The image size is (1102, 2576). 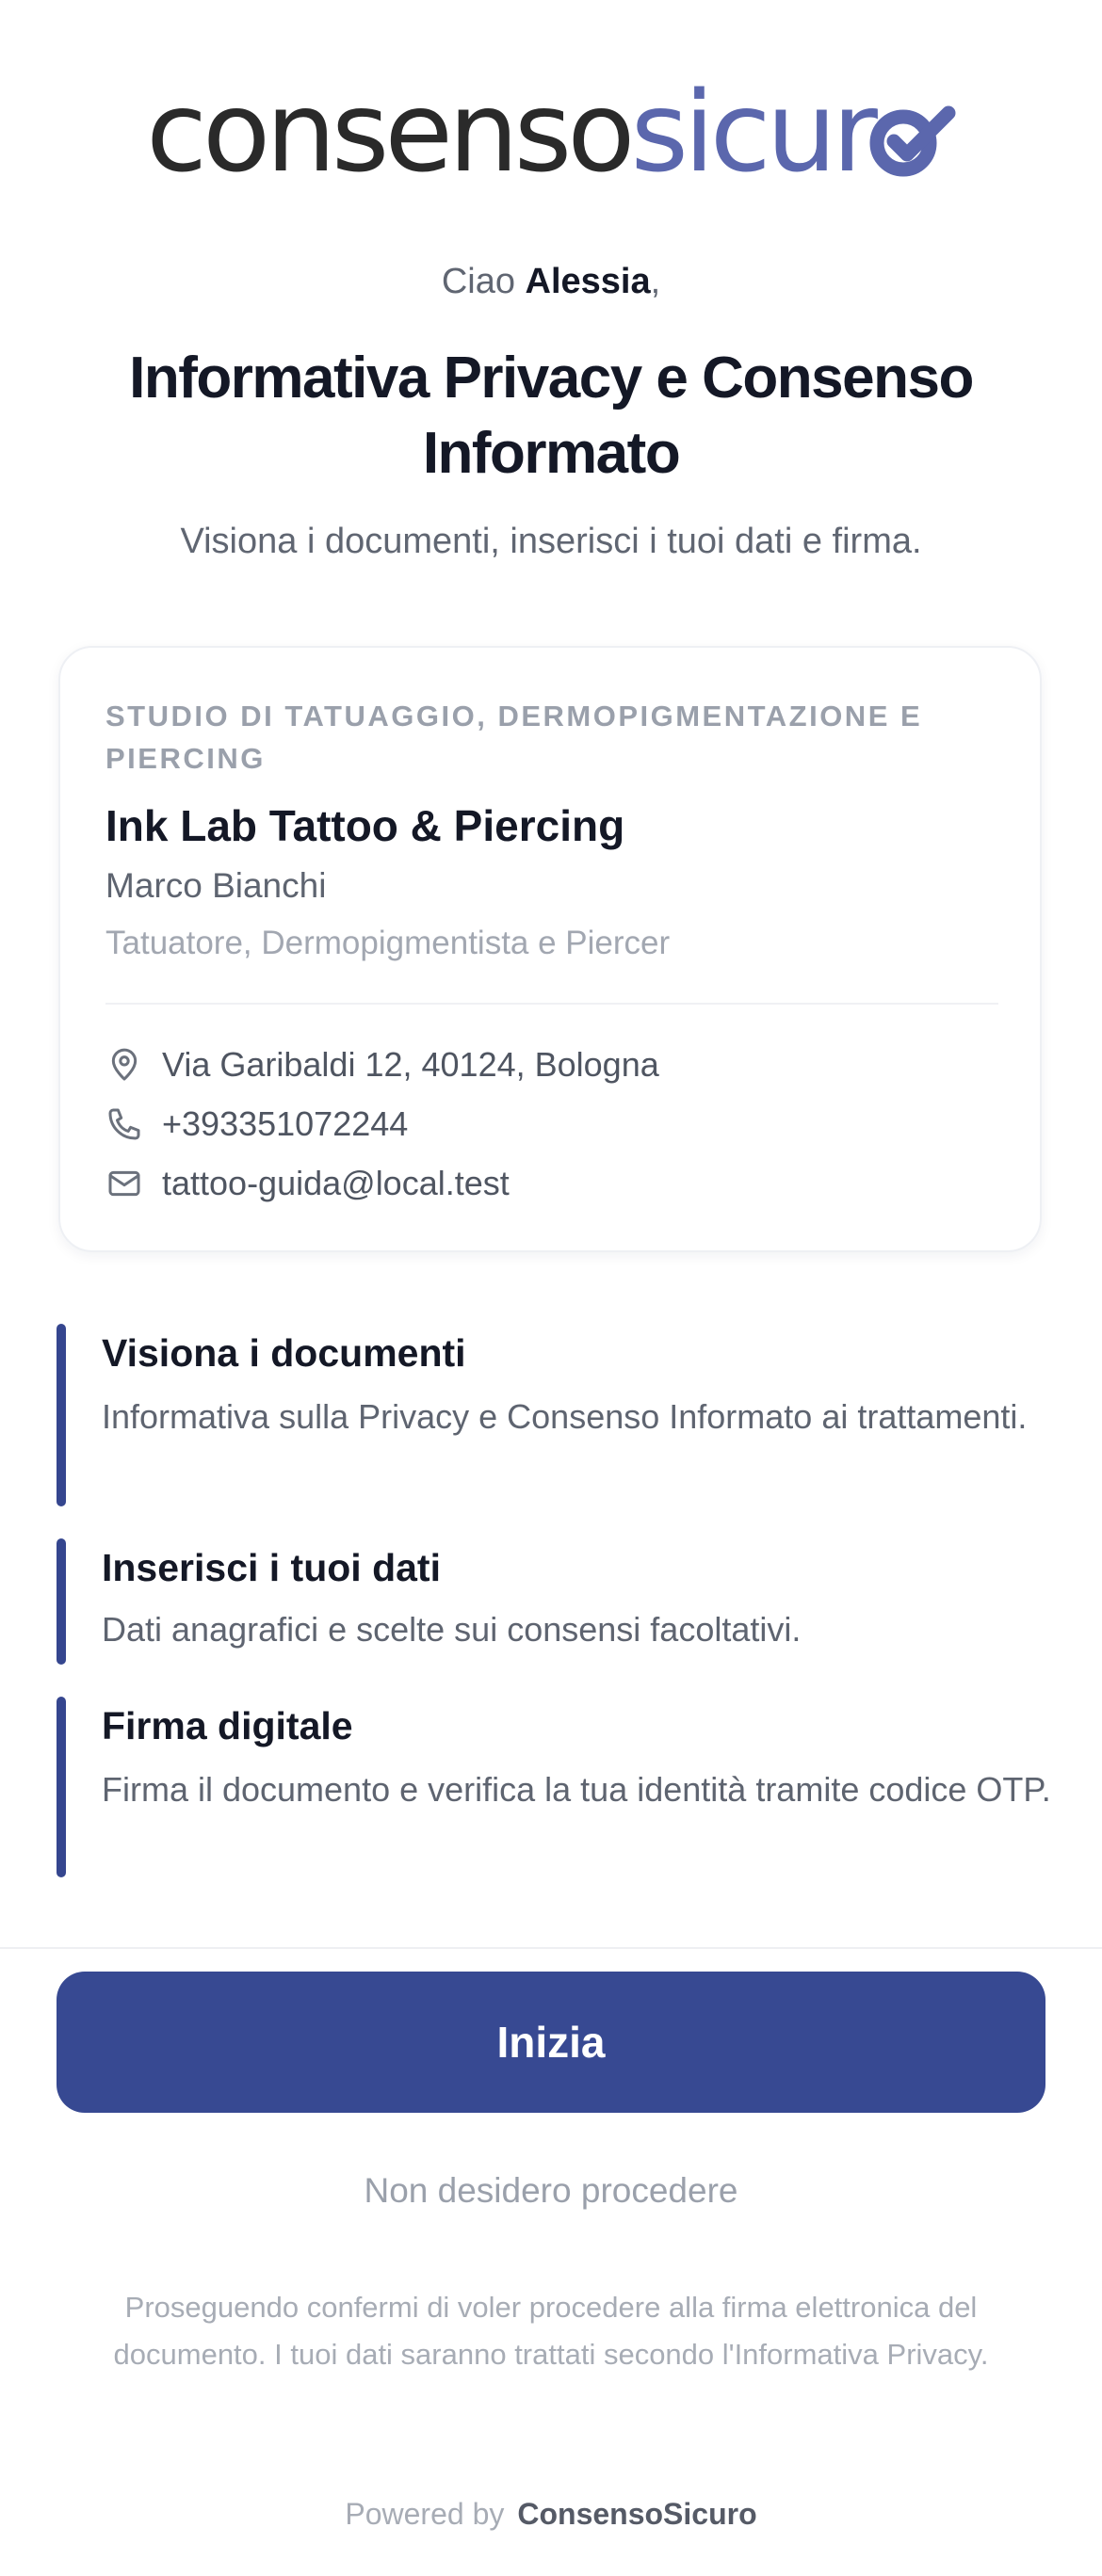 What do you see at coordinates (656, 281) in the screenshot?
I see `greeting-suffix: ,` at bounding box center [656, 281].